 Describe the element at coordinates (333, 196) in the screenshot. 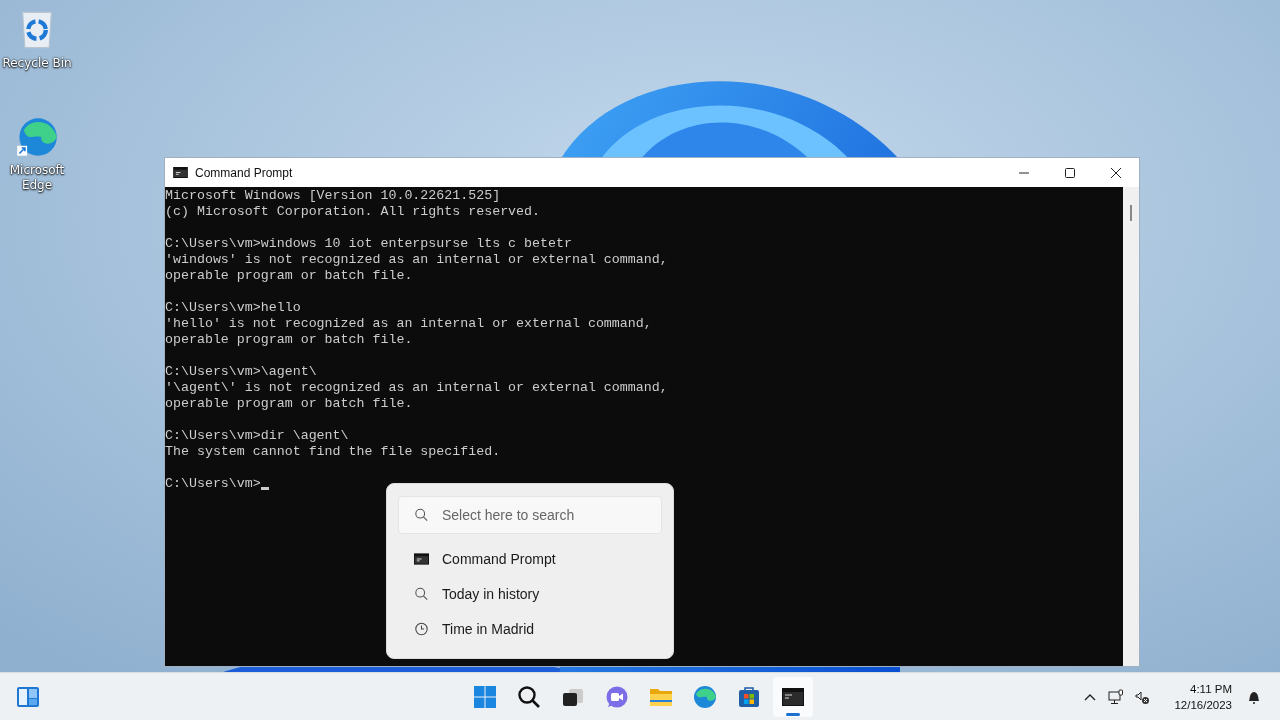

I see `console-line: Microsoft Windows [Version 10.0.22621.525]` at that location.